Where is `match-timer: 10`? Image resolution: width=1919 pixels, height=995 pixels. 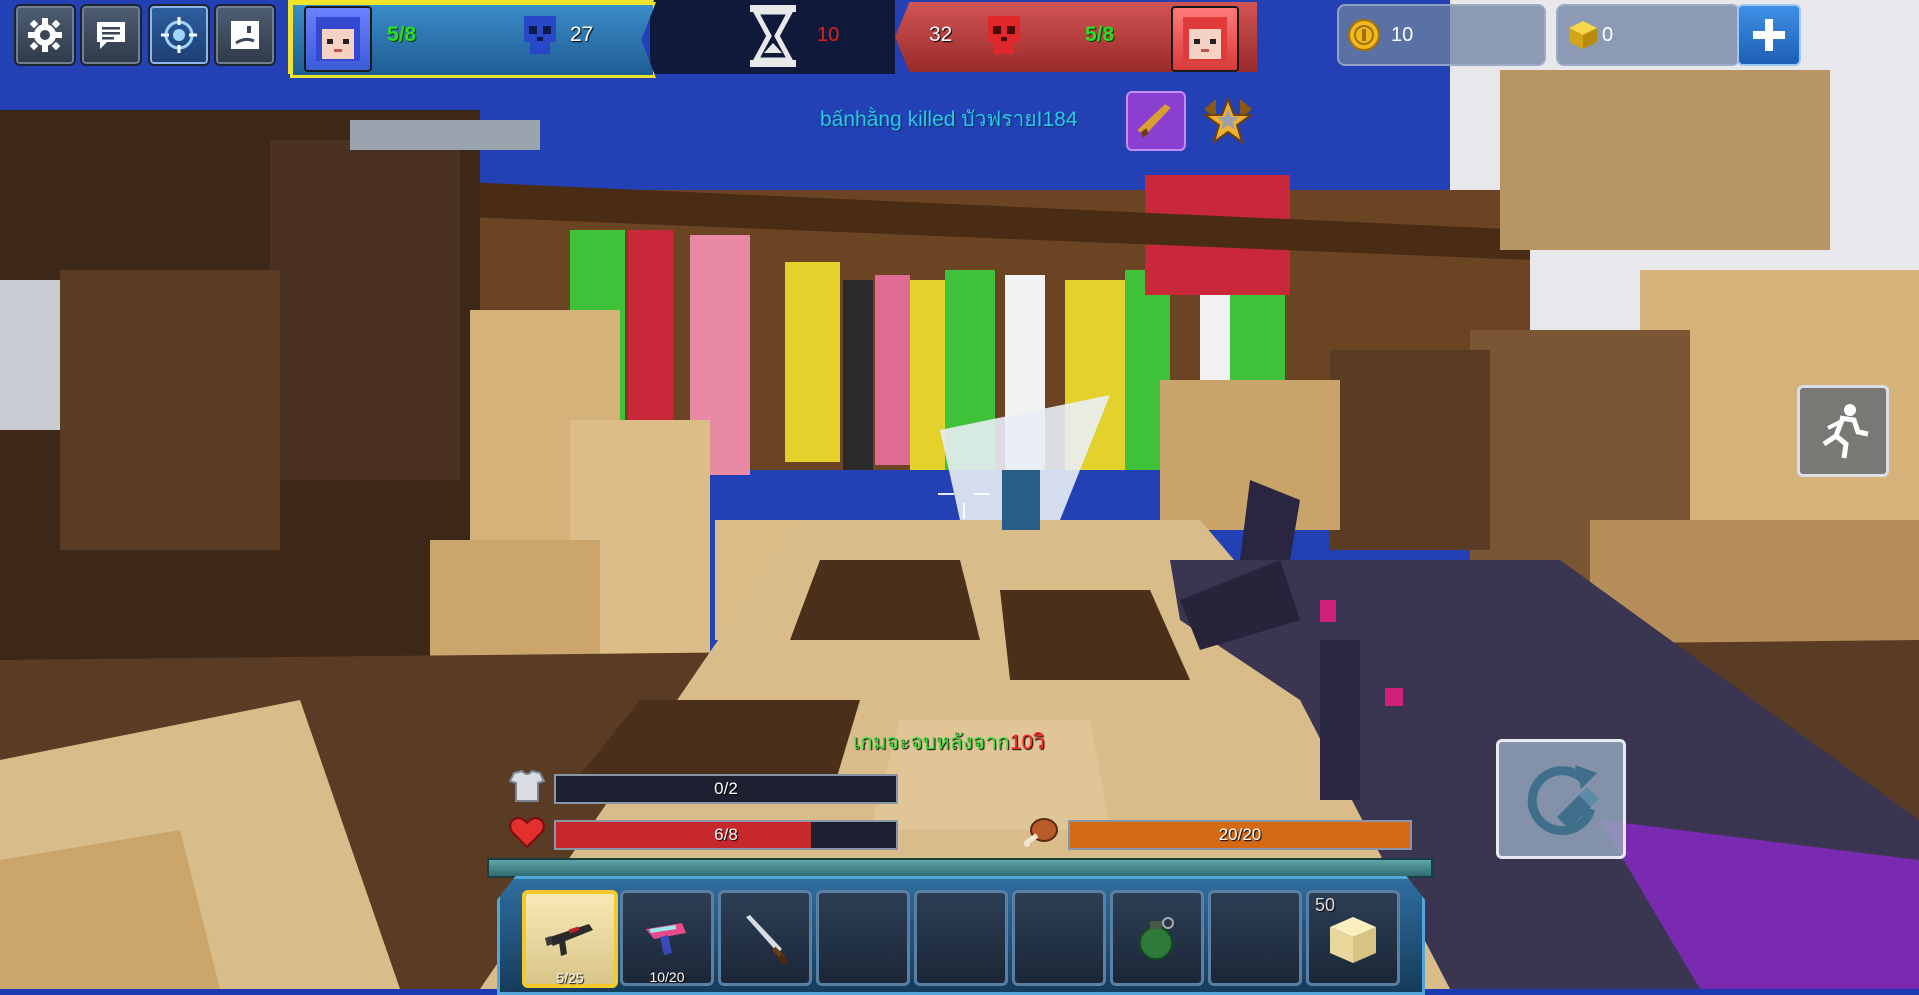 match-timer: 10 is located at coordinates (828, 35).